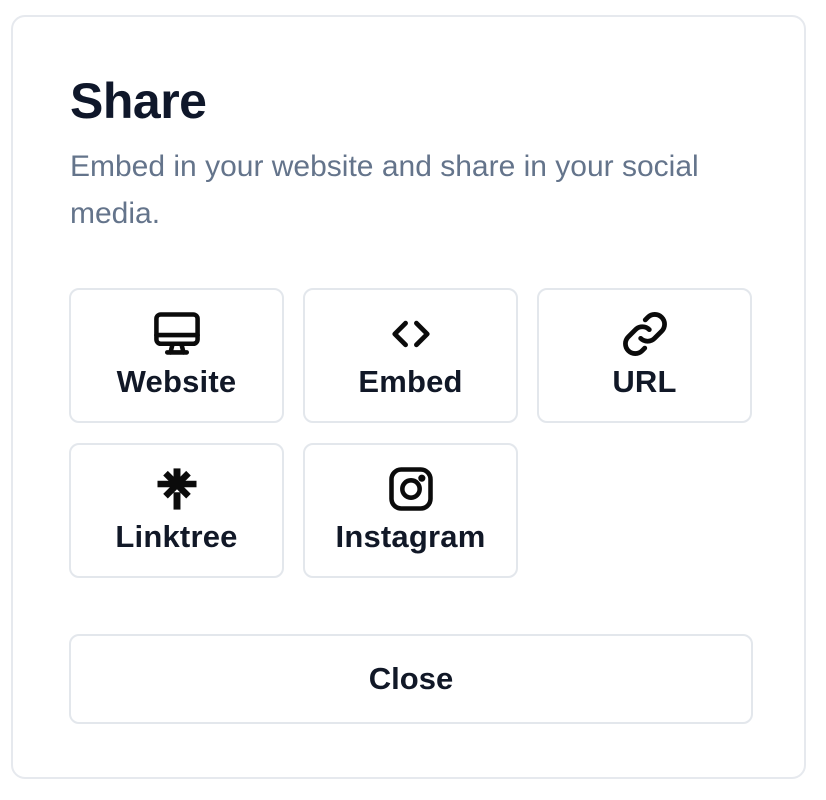 The width and height of the screenshot is (826, 800). Describe the element at coordinates (177, 489) in the screenshot. I see `linktree-icon` at that location.